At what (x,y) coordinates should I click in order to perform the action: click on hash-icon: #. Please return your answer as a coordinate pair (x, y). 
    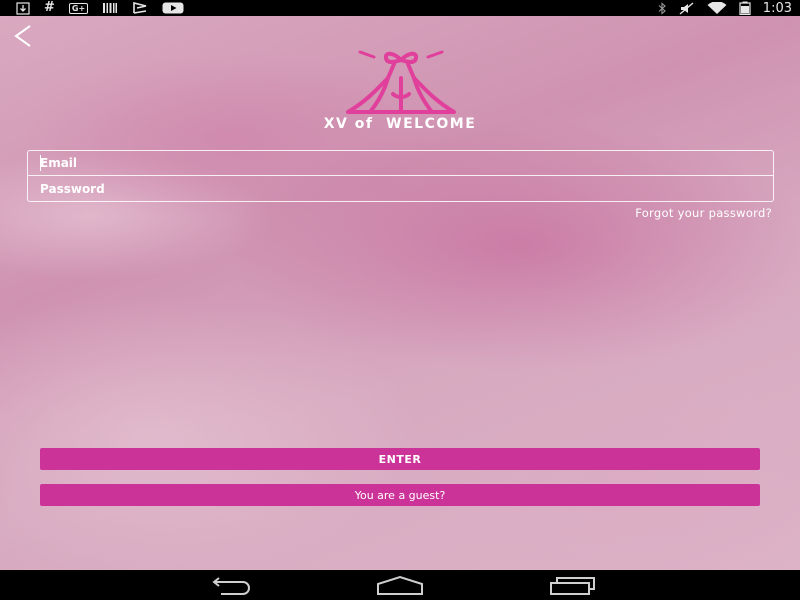
    Looking at the image, I should click on (49, 7).